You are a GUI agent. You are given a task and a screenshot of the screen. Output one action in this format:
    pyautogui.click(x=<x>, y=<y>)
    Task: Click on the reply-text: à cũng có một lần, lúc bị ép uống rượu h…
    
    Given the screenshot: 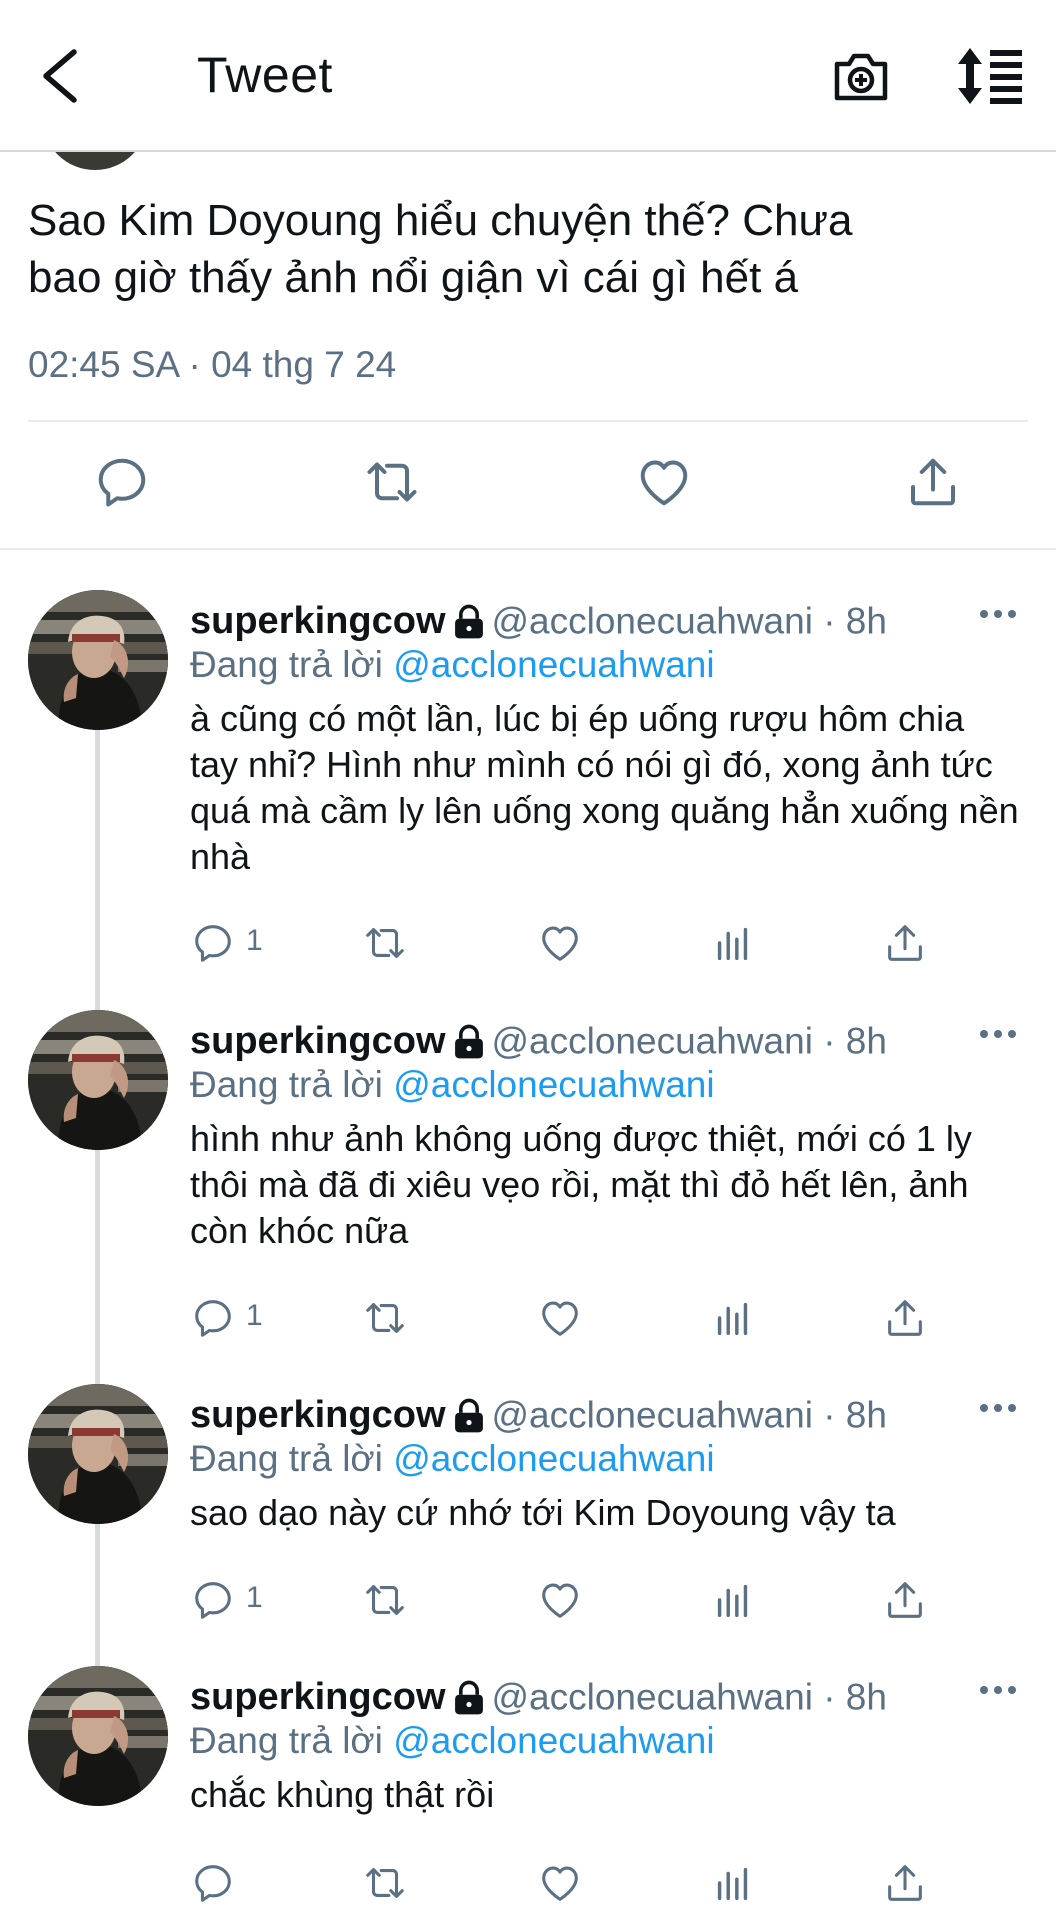 What is the action you would take?
    pyautogui.click(x=604, y=787)
    